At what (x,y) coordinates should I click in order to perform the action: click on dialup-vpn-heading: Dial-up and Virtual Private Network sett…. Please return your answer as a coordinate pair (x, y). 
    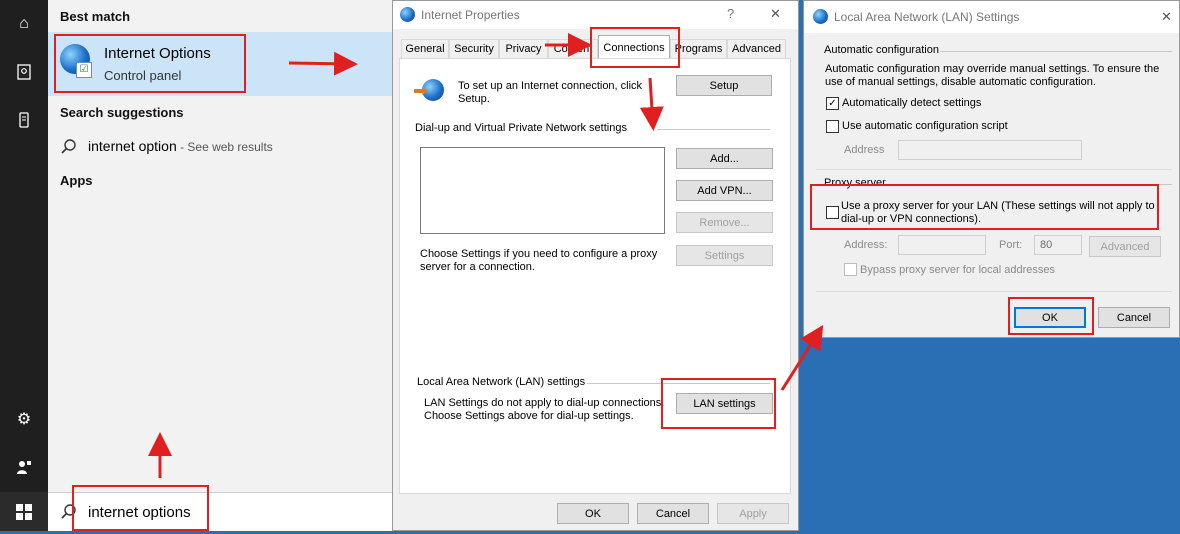
    Looking at the image, I should click on (521, 128).